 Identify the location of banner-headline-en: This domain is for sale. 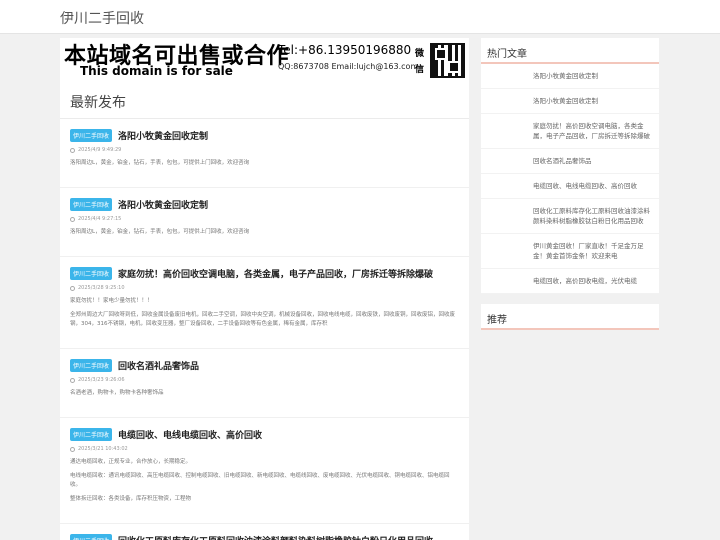
(156, 71).